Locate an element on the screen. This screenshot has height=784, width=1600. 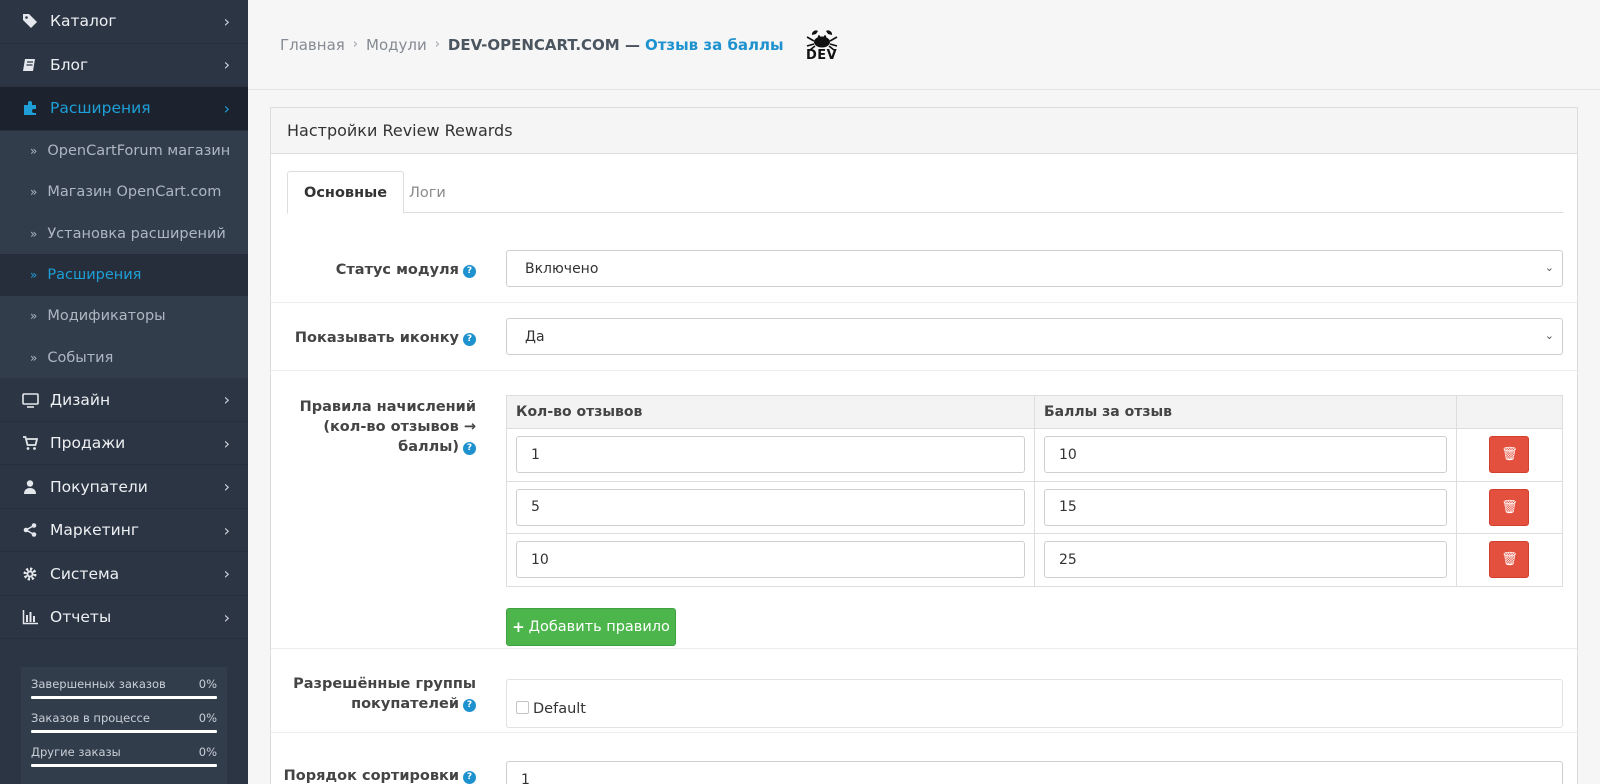
submenu-item-opencartforum: » OpenCartForum магазин is located at coordinates (124, 151).